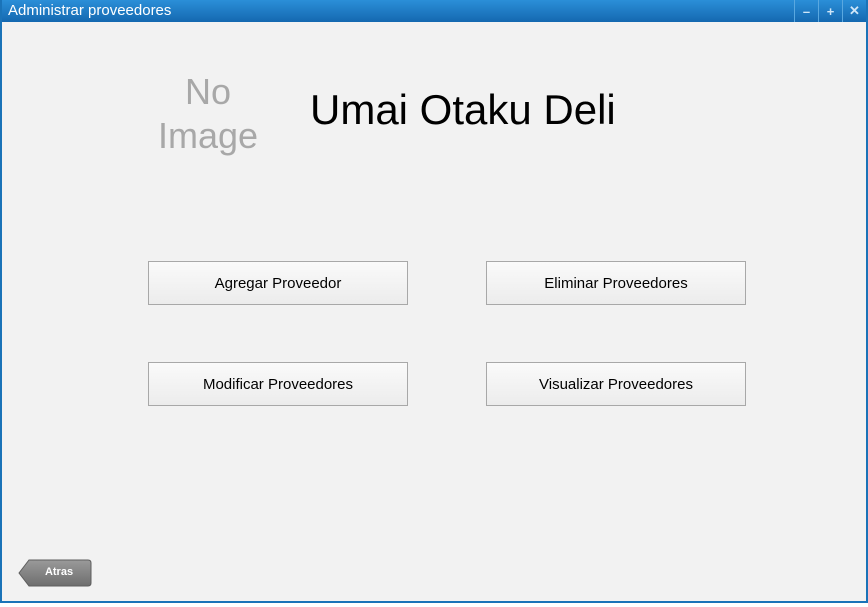 Image resolution: width=868 pixels, height=607 pixels. I want to click on window-title: Administrar proveedores, so click(90, 10).